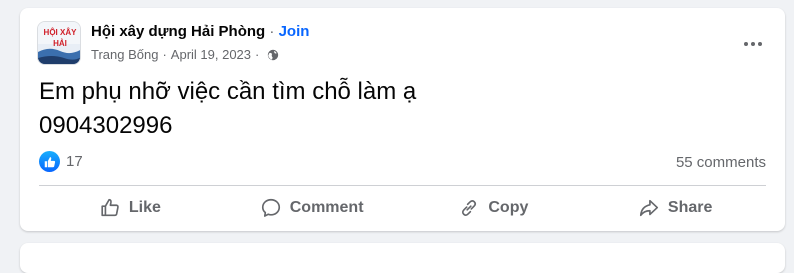 Image resolution: width=794 pixels, height=273 pixels. I want to click on action-bar: Like Comment Copy Share, so click(402, 208).